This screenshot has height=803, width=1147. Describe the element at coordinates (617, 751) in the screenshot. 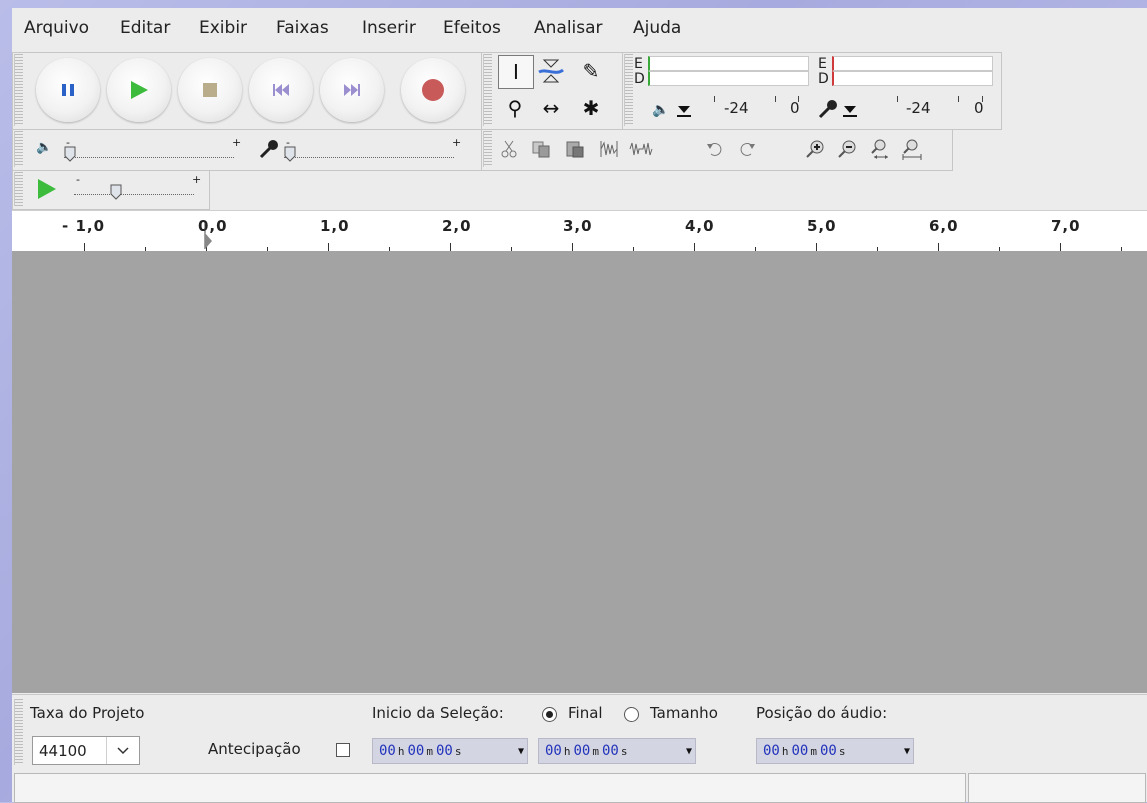

I see `selection-end-time: 00 h 00 m 00 s ▼` at that location.